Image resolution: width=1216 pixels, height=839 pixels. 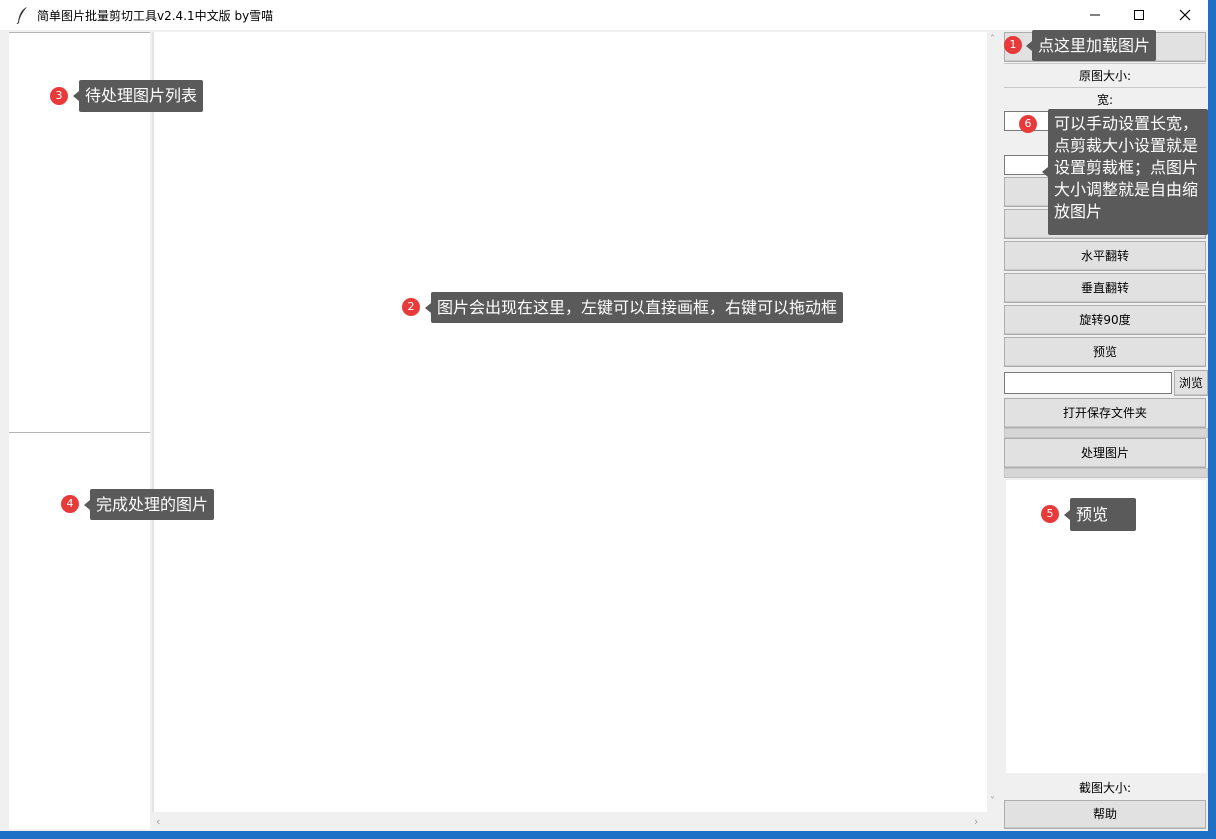 I want to click on close-icon, so click(x=1185, y=15).